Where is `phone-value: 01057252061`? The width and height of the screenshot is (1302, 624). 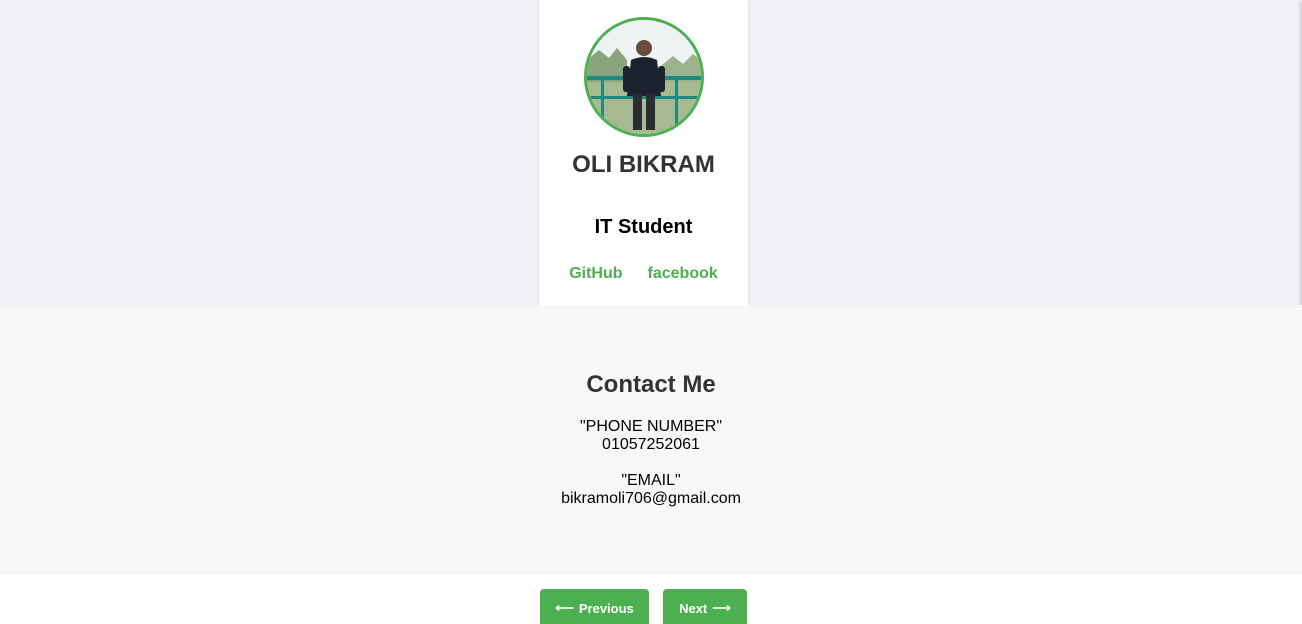
phone-value: 01057252061 is located at coordinates (651, 444).